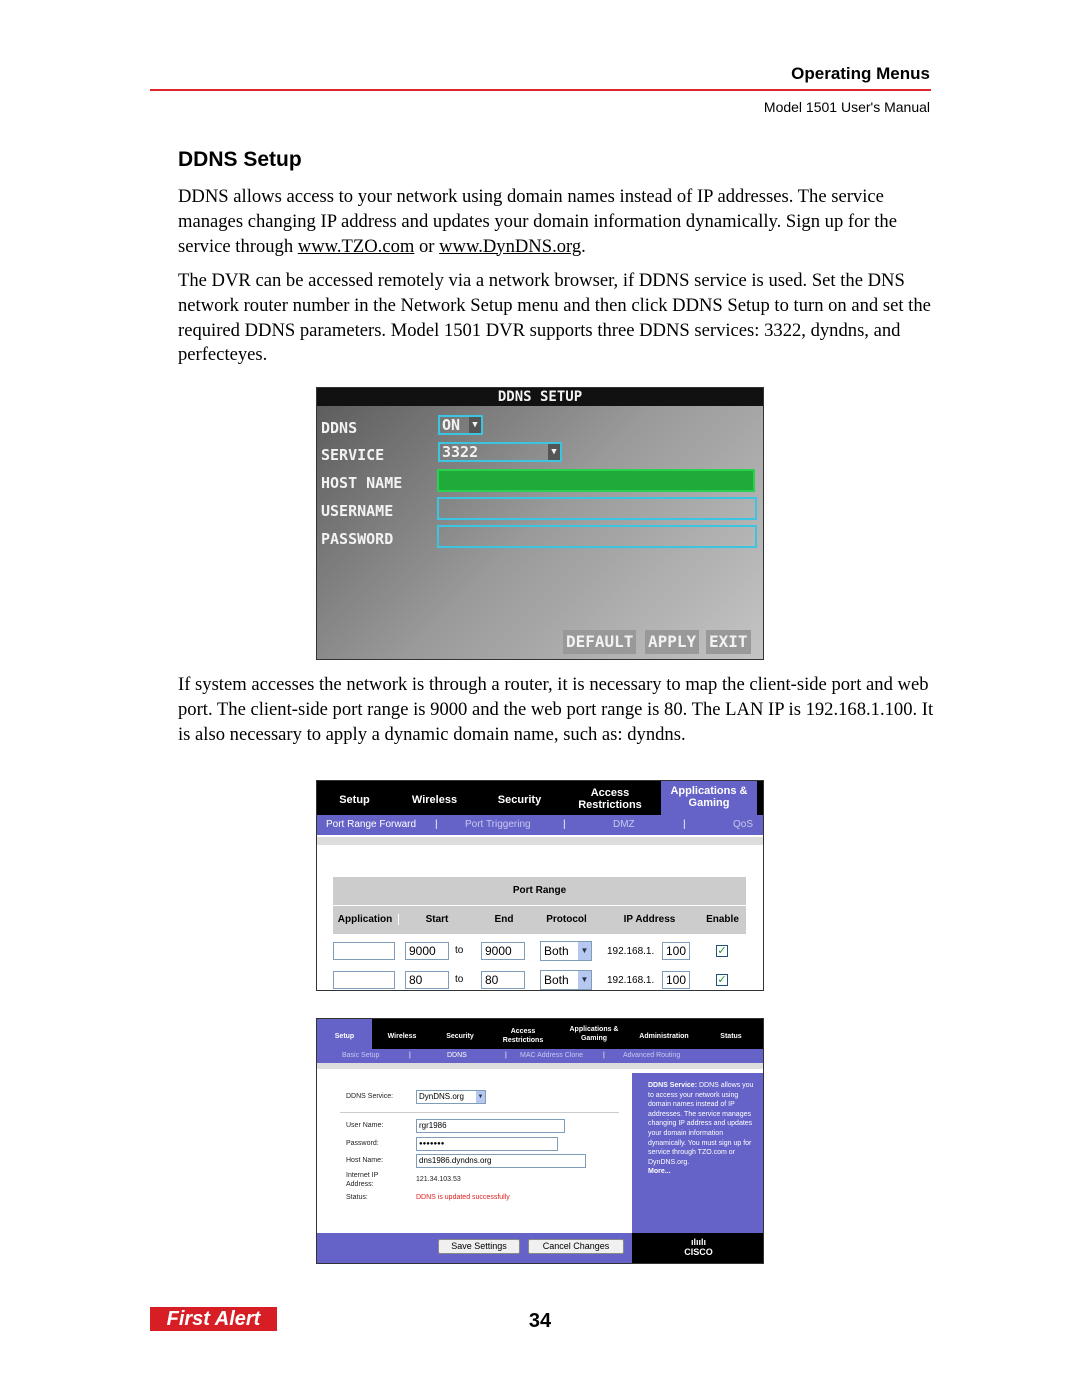 This screenshot has width=1080, height=1397. What do you see at coordinates (728, 642) in the screenshot?
I see `dvr-exit-button: EXIT` at bounding box center [728, 642].